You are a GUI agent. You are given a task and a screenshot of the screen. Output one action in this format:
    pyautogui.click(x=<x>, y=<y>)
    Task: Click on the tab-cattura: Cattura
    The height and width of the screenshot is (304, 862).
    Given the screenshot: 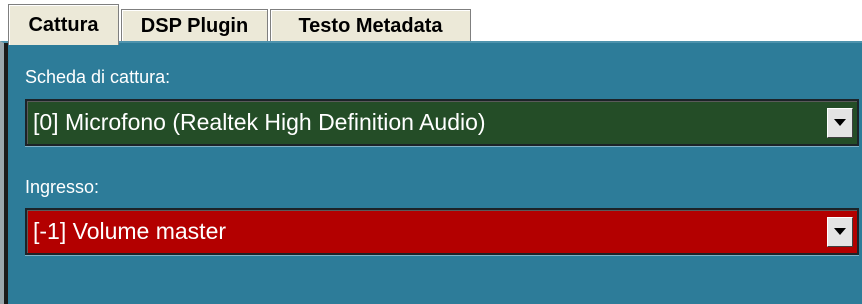 What is the action you would take?
    pyautogui.click(x=63, y=24)
    